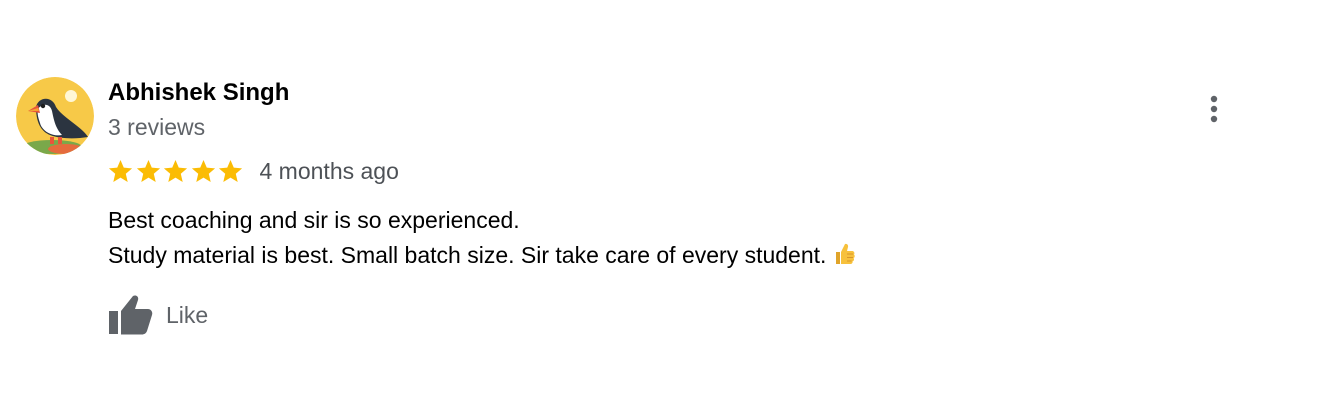 The width and height of the screenshot is (1330, 420). Describe the element at coordinates (843, 259) in the screenshot. I see `thumbs-up-emoji-icon` at that location.